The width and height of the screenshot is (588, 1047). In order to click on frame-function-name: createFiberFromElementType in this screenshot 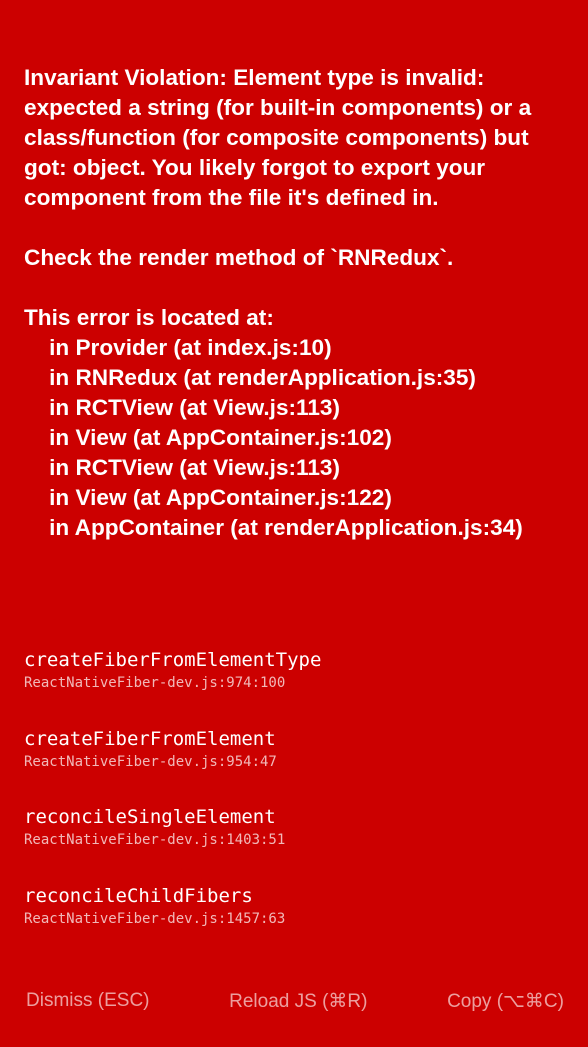, I will do `click(173, 660)`.